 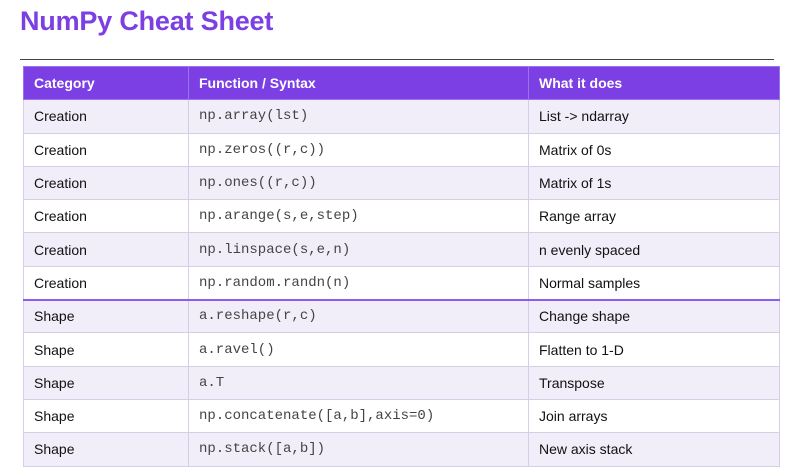 I want to click on table-row: Creation np.zeros((r,c)) Matrix of 0s, so click(x=401, y=149).